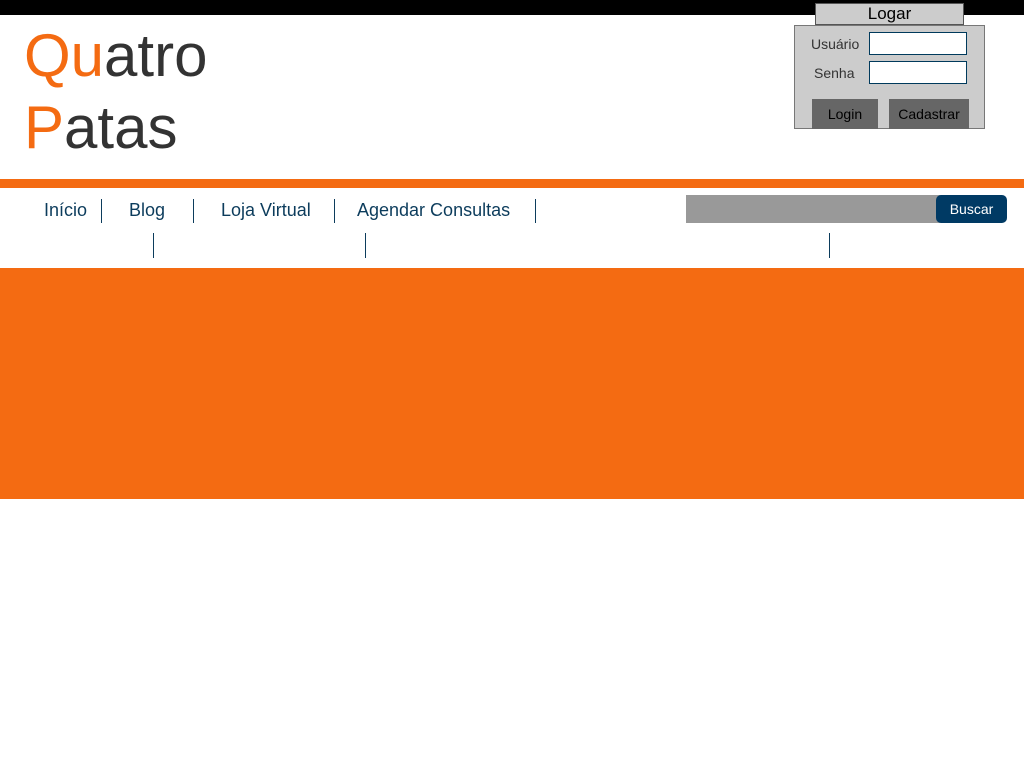  Describe the element at coordinates (121, 127) in the screenshot. I see `logo-line-2-rest: atas` at that location.